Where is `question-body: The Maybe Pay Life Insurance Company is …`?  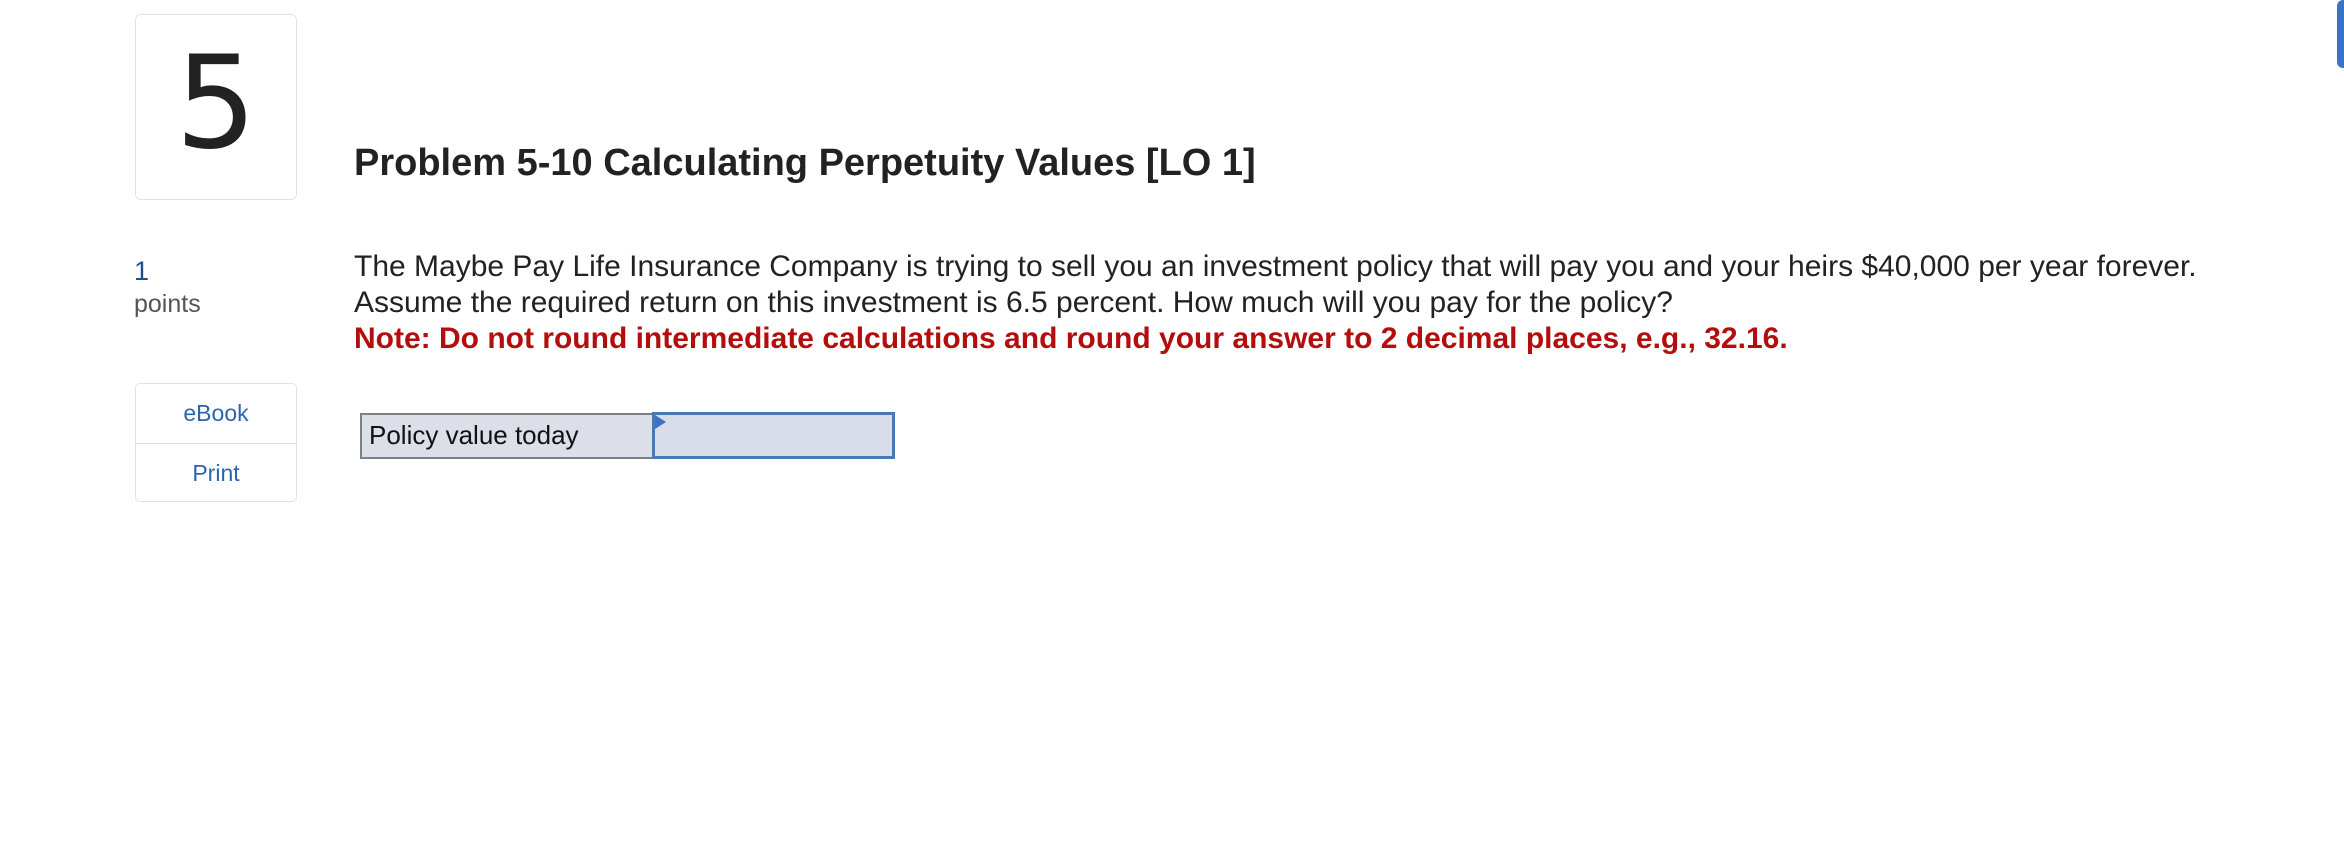
question-body: The Maybe Pay Life Insurance Company is … is located at coordinates (1304, 303).